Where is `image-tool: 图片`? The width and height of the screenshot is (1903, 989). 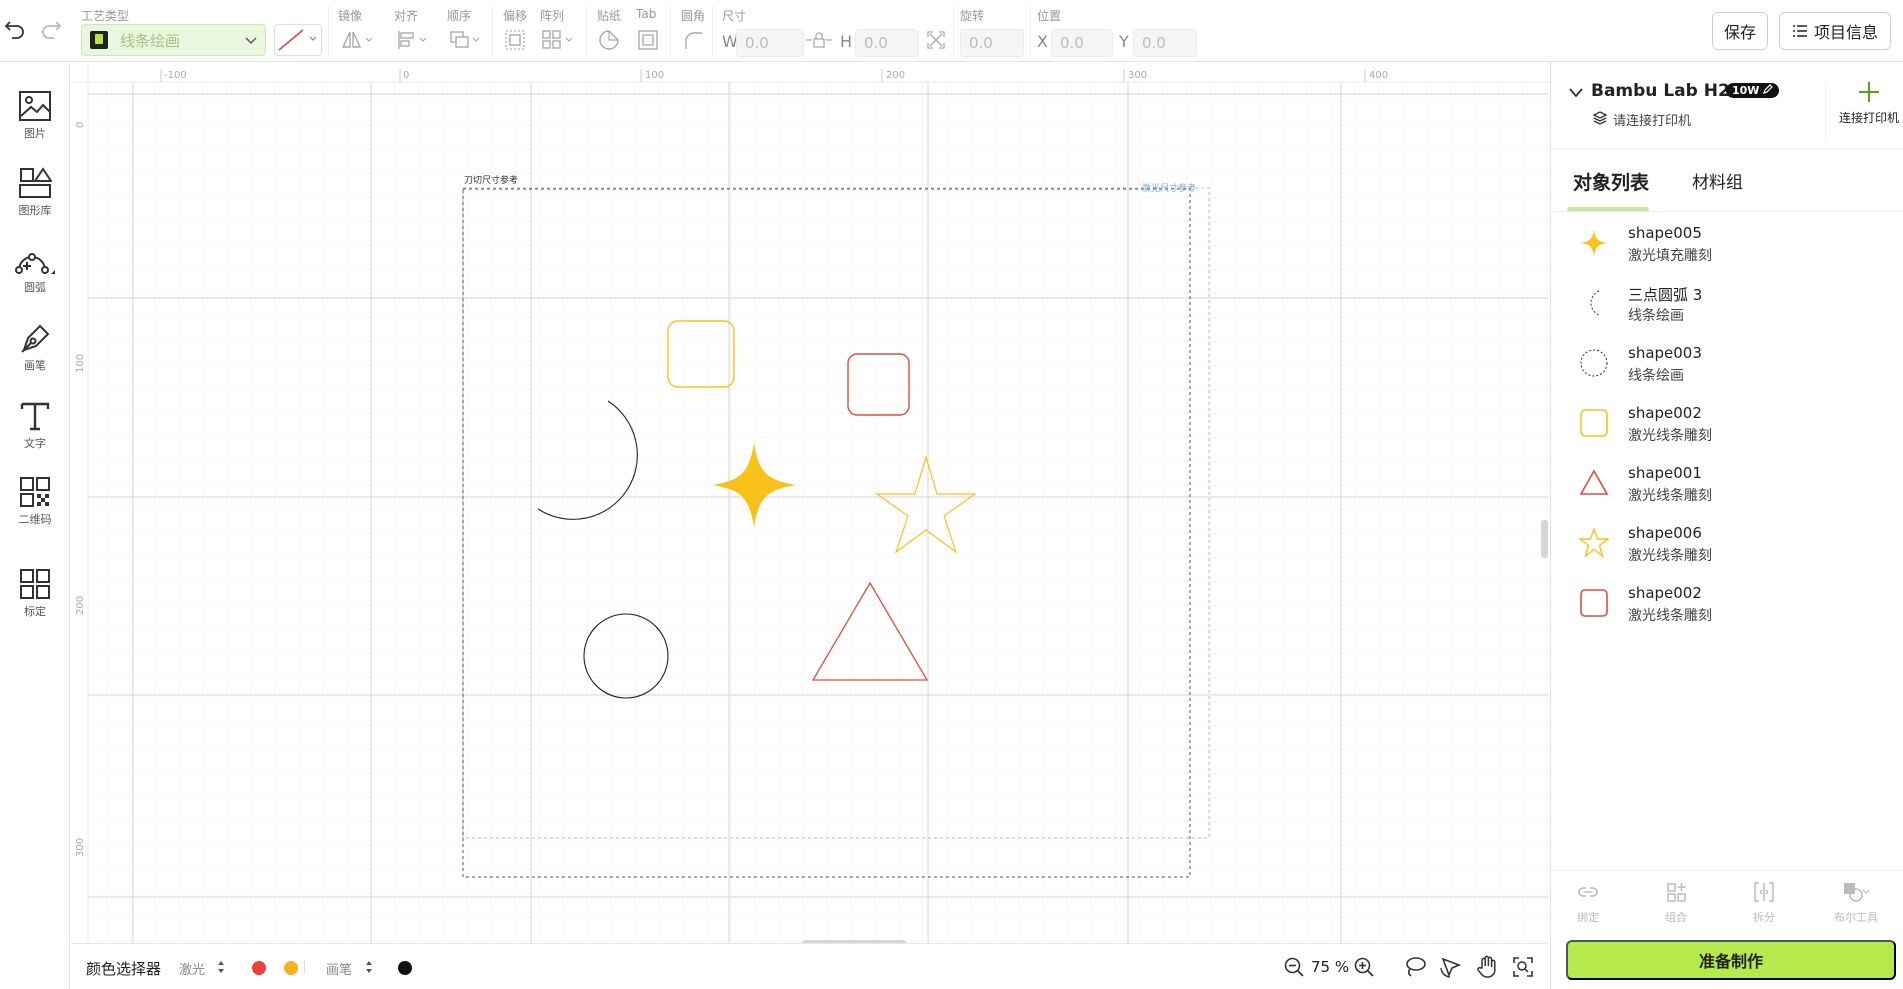 image-tool: 图片 is located at coordinates (35, 115).